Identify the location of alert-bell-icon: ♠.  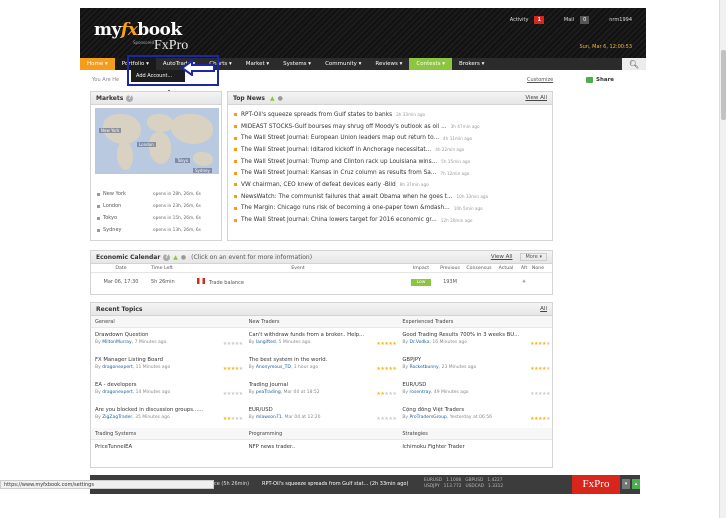
(524, 282).